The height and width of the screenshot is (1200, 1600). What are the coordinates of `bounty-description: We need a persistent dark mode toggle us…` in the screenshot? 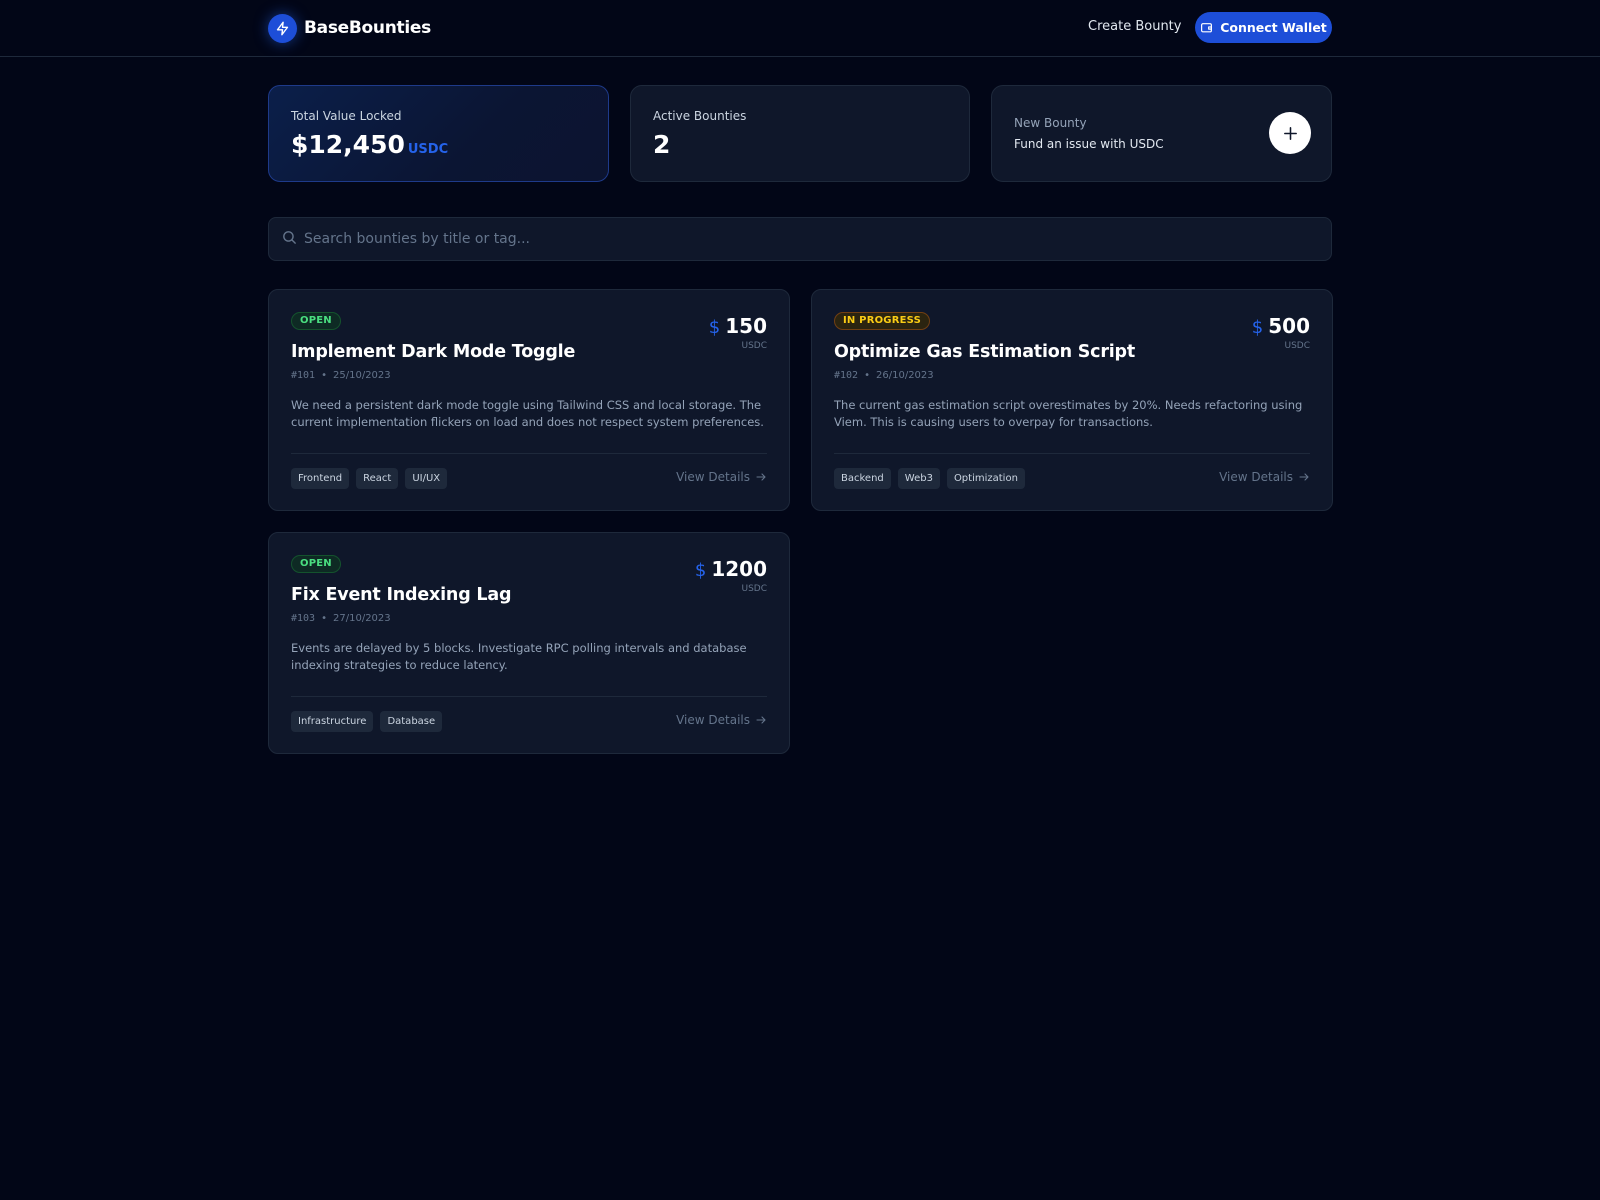 It's located at (527, 413).